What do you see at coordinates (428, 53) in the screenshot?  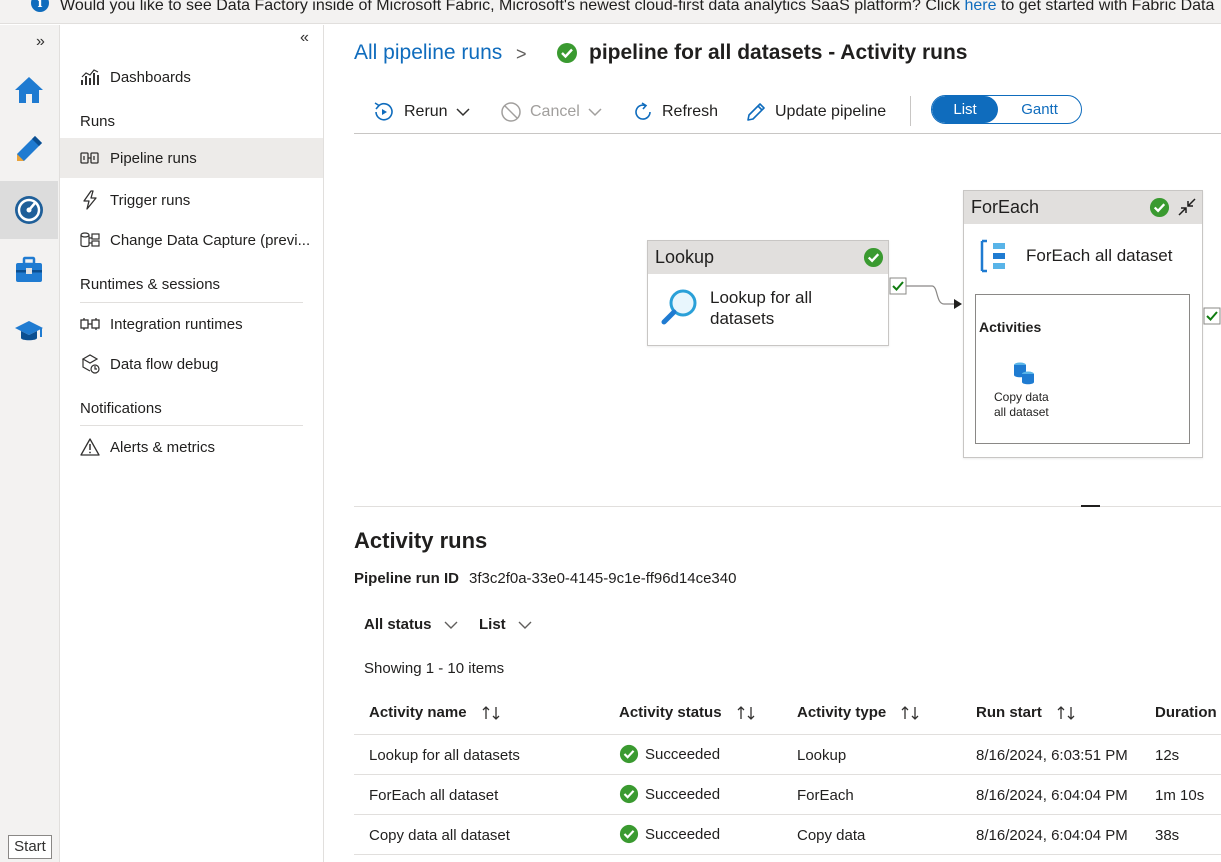 I see `breadcrumb-all-pipeline-runs: All pipeline runs` at bounding box center [428, 53].